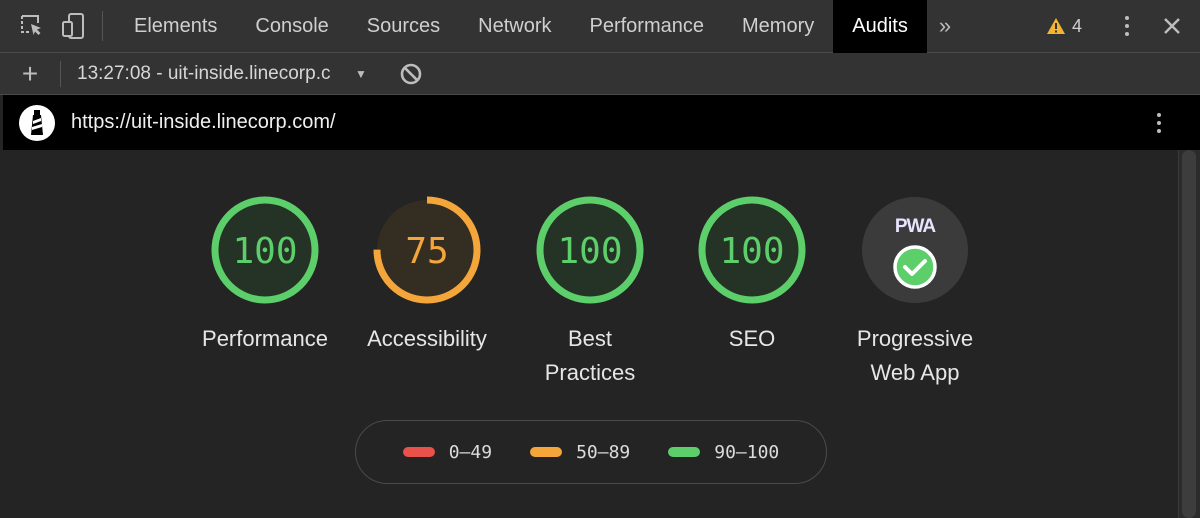 This screenshot has height=518, width=1200. I want to click on gauge-label: SEO, so click(752, 338).